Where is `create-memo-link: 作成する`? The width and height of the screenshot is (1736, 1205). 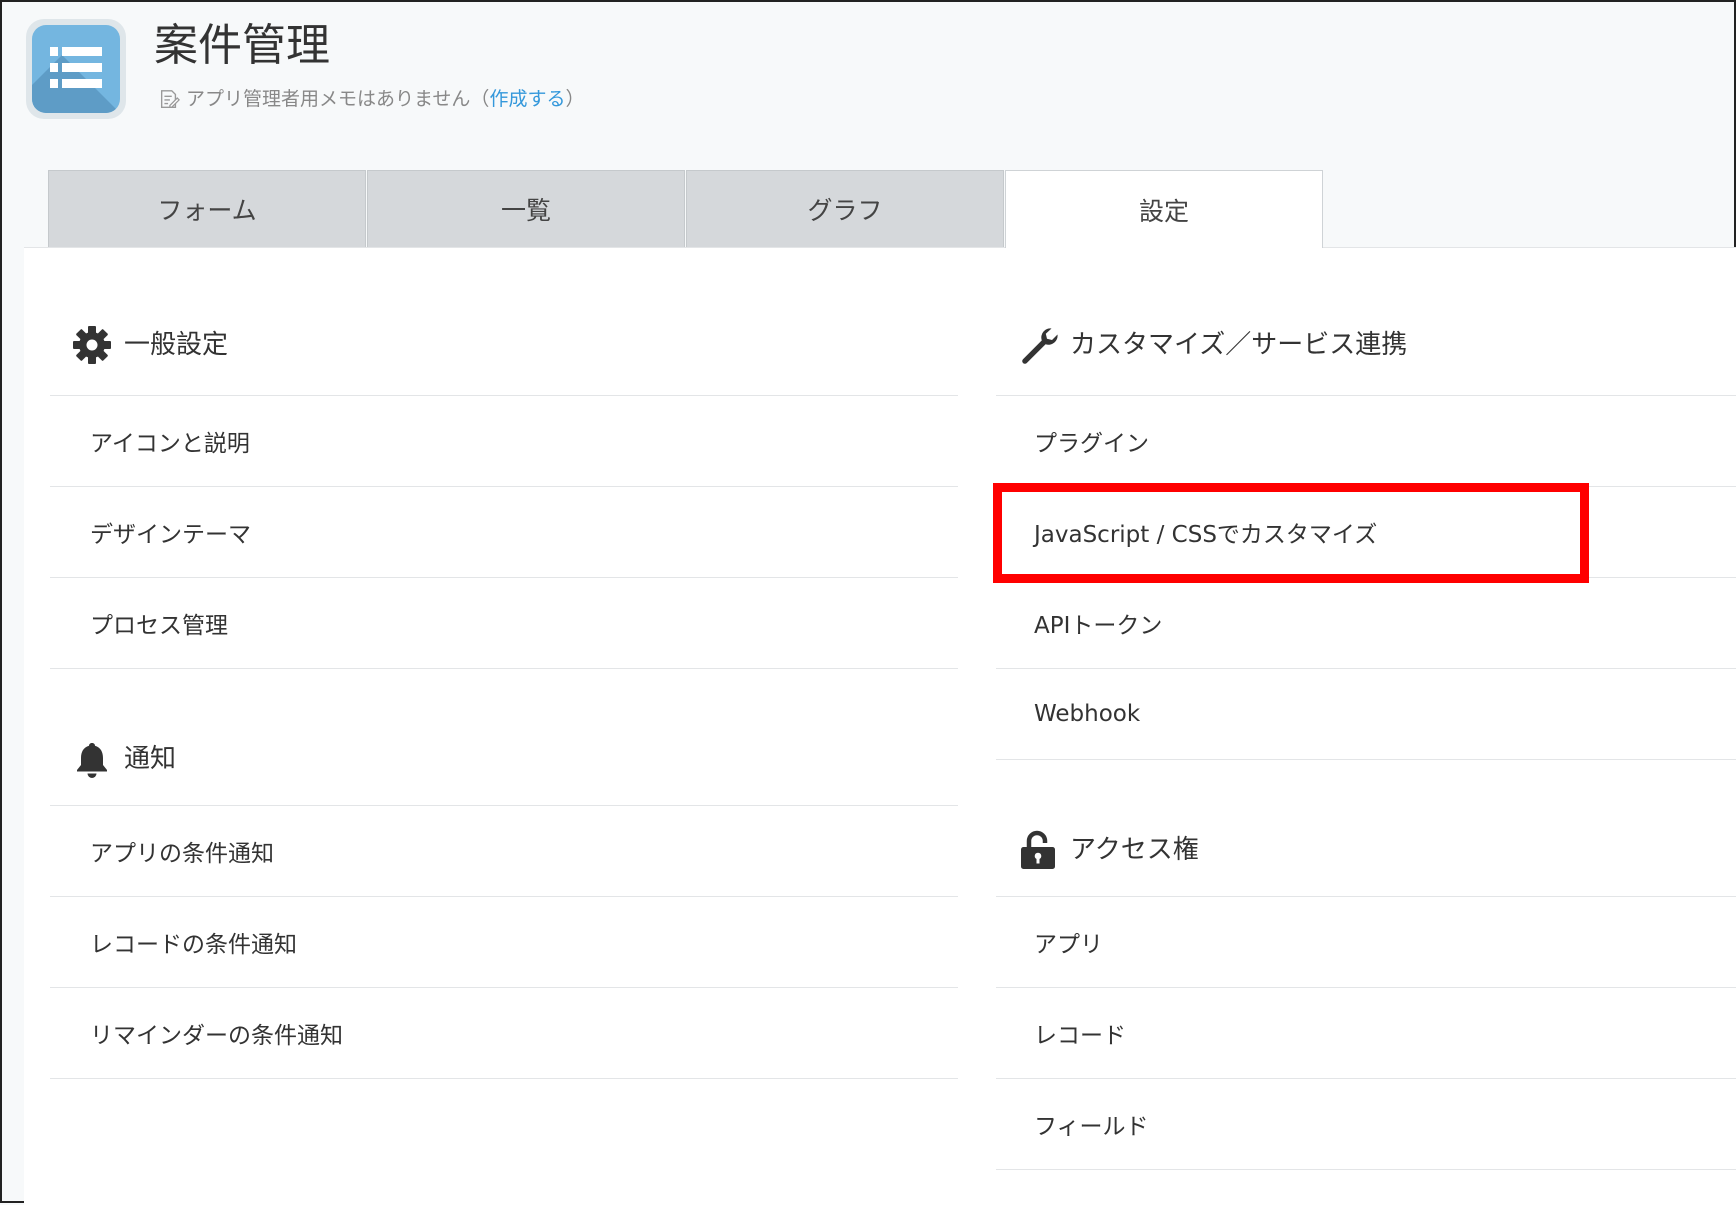
create-memo-link: 作成する is located at coordinates (527, 99).